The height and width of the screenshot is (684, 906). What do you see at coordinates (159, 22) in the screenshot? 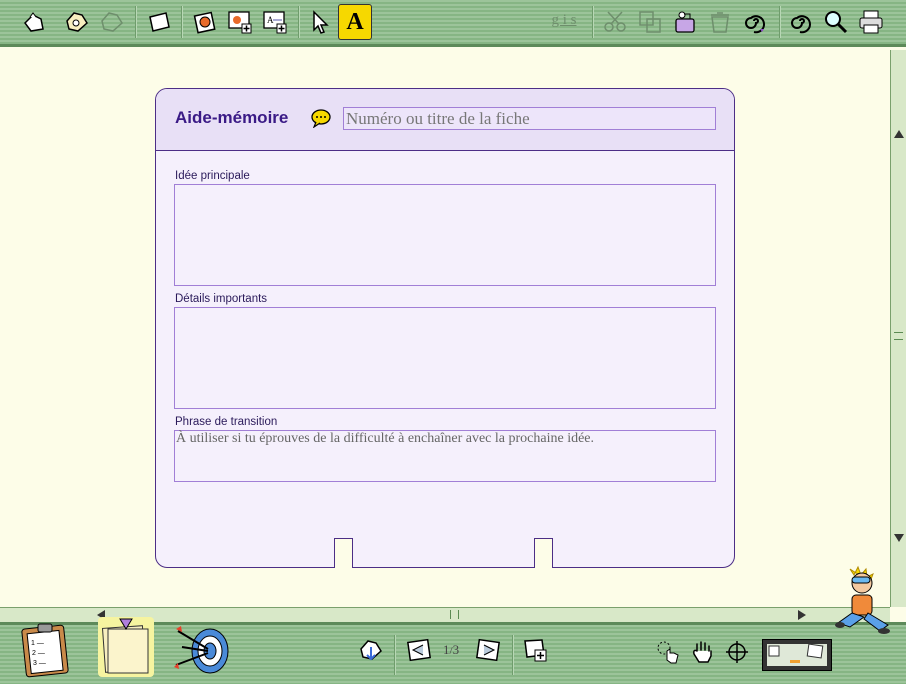
I see `blank-page-icon` at bounding box center [159, 22].